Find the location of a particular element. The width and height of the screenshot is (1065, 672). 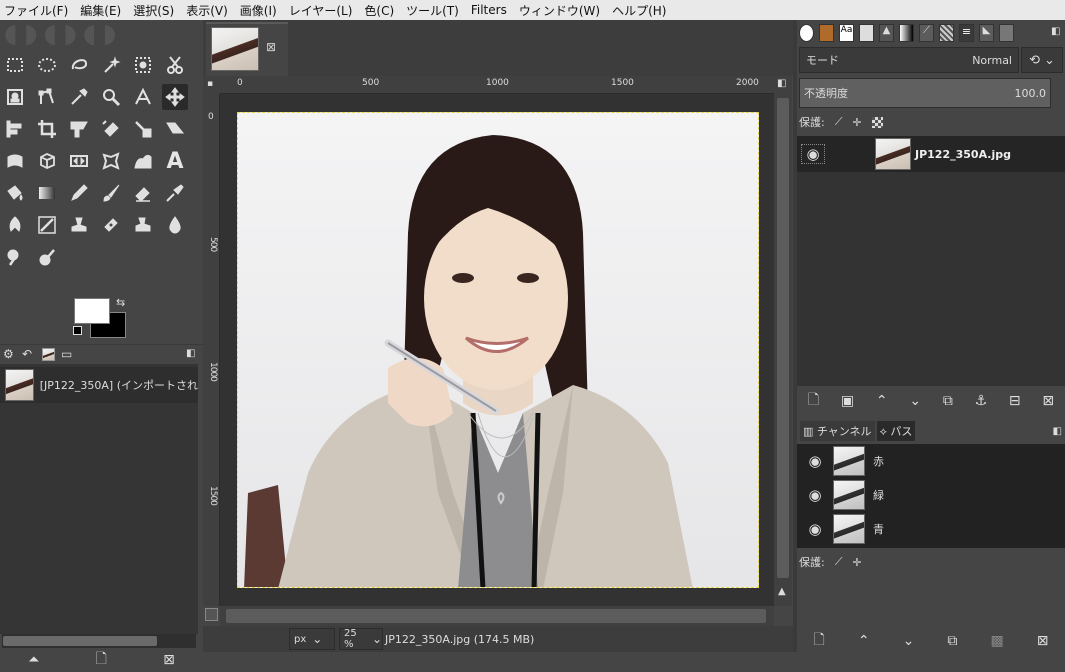

airbrush-icon is located at coordinates (175, 193).